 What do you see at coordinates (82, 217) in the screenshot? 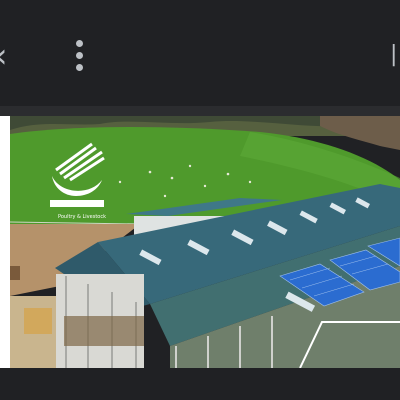
I see `company-logo-caption: Poultry & Livestock` at bounding box center [82, 217].